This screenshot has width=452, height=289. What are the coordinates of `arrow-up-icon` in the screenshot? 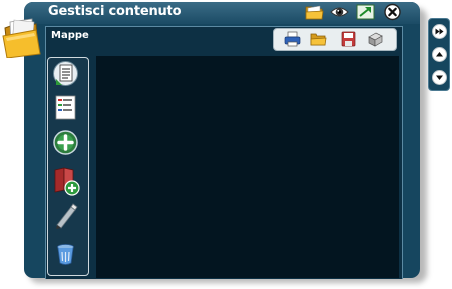 It's located at (439, 54).